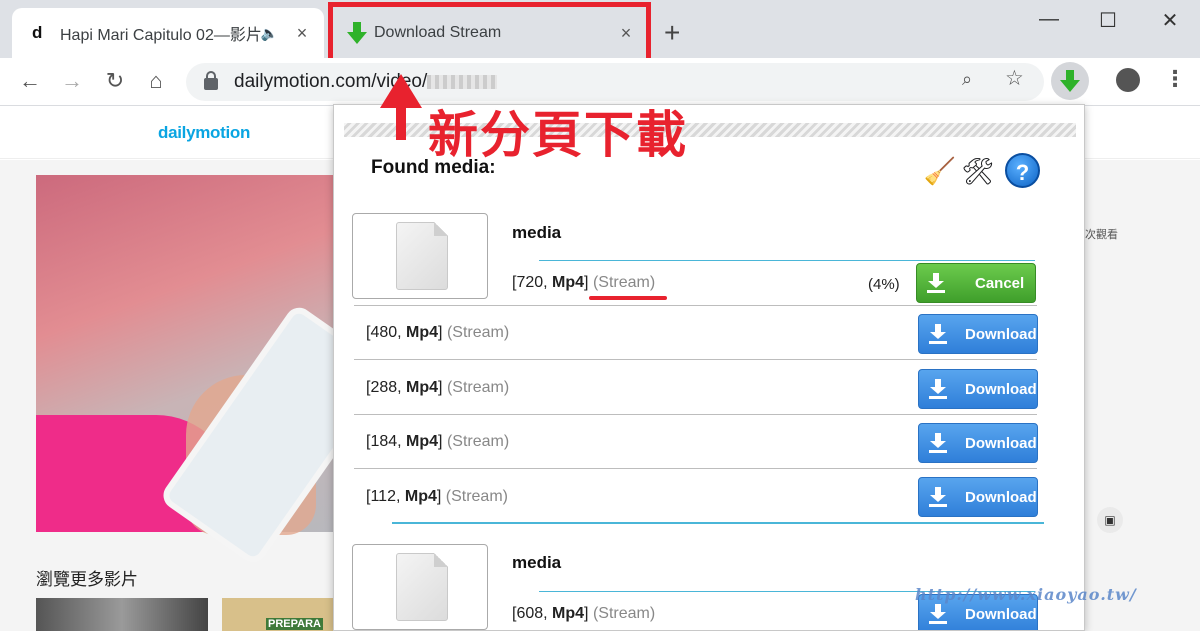  Describe the element at coordinates (696, 388) in the screenshot. I see `media-row: [288, Mp4] (Stream) Download` at that location.